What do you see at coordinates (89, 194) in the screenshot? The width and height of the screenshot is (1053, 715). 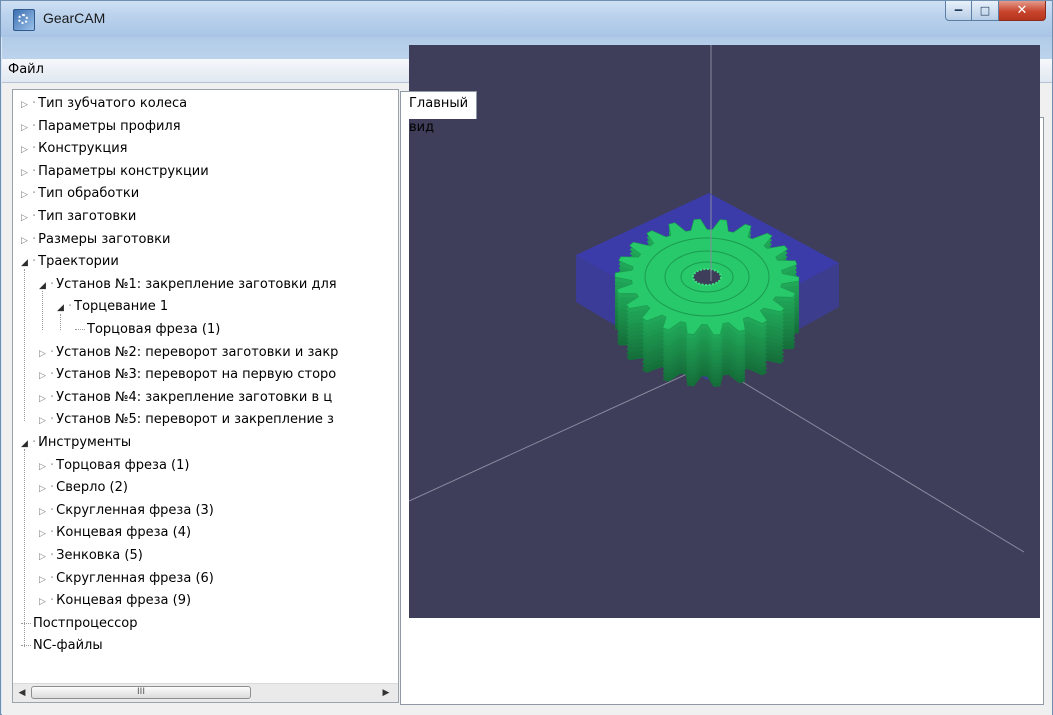 I see `tree-item-label: Тип обработки` at bounding box center [89, 194].